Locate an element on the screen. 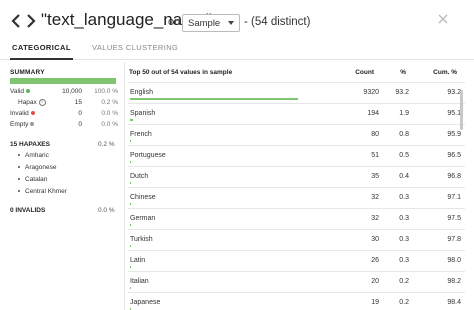  stat-row-valid: Valid 10,000 100.0 % is located at coordinates (64, 93).